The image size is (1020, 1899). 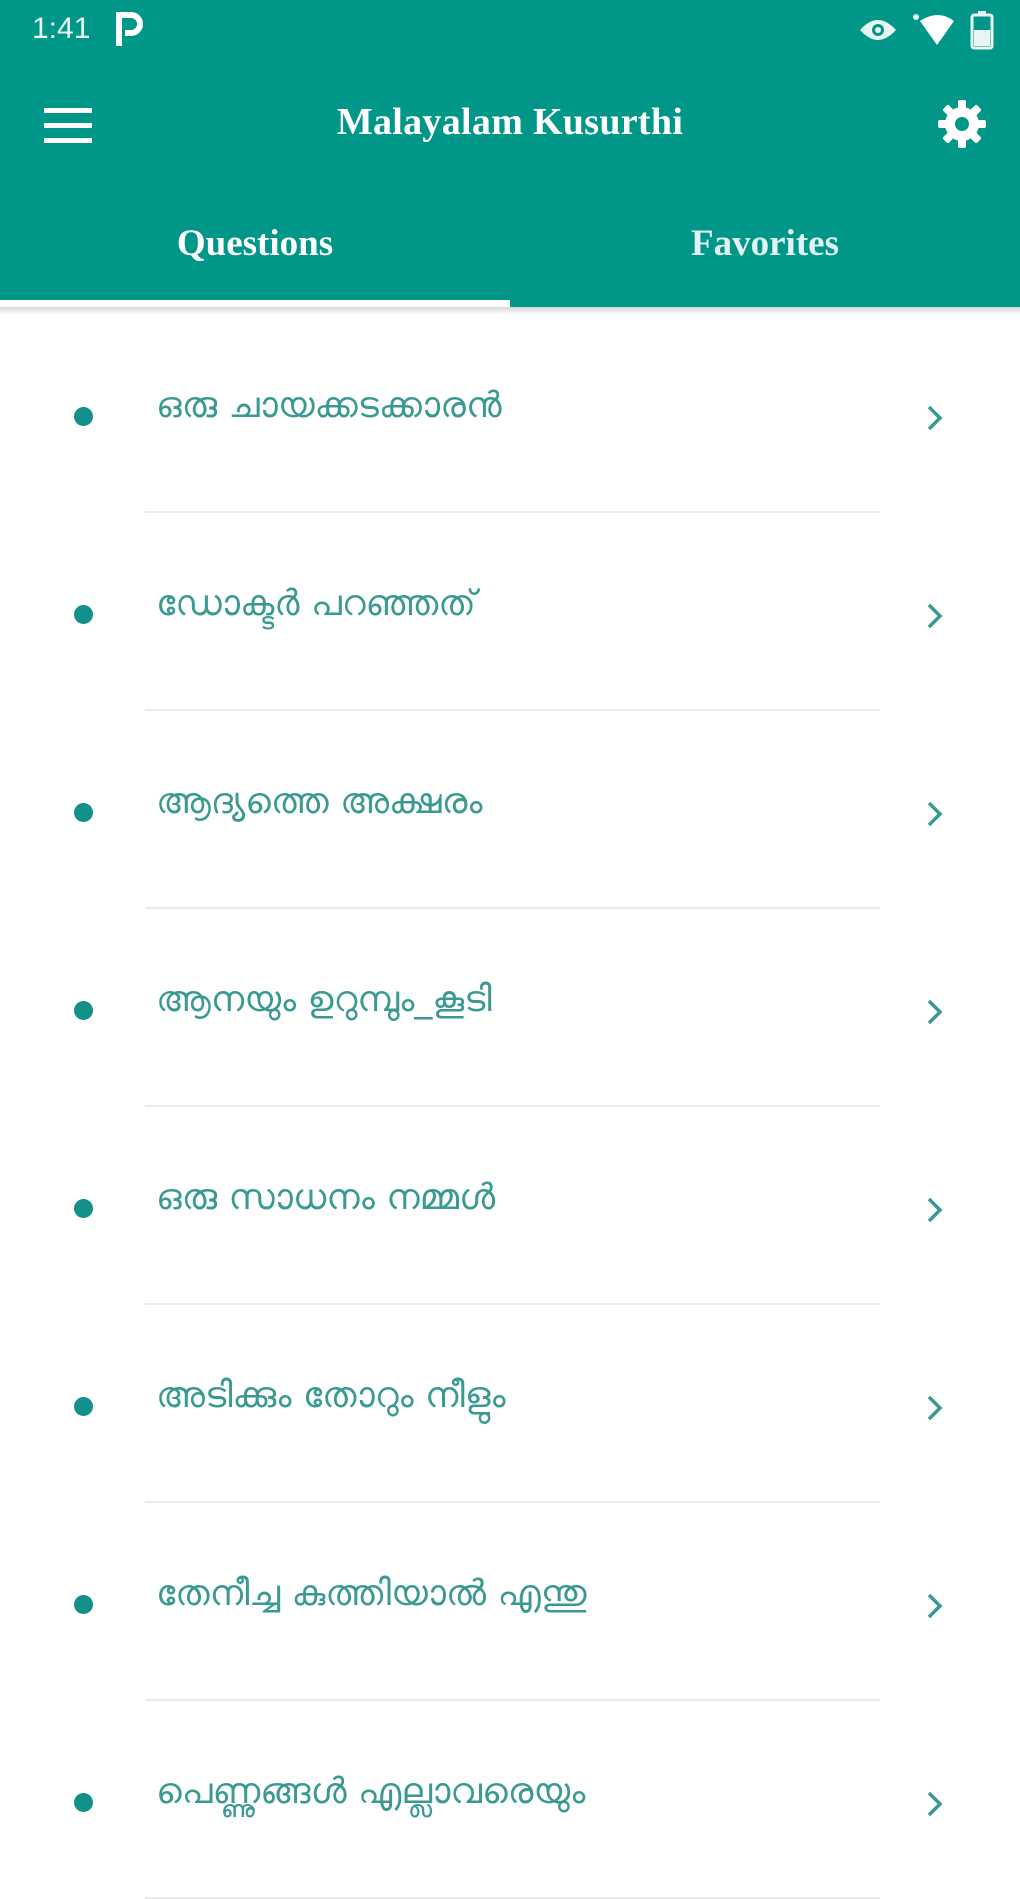 I want to click on list-item: ഒരു സാധനം നമ്മൾ, so click(x=510, y=1206).